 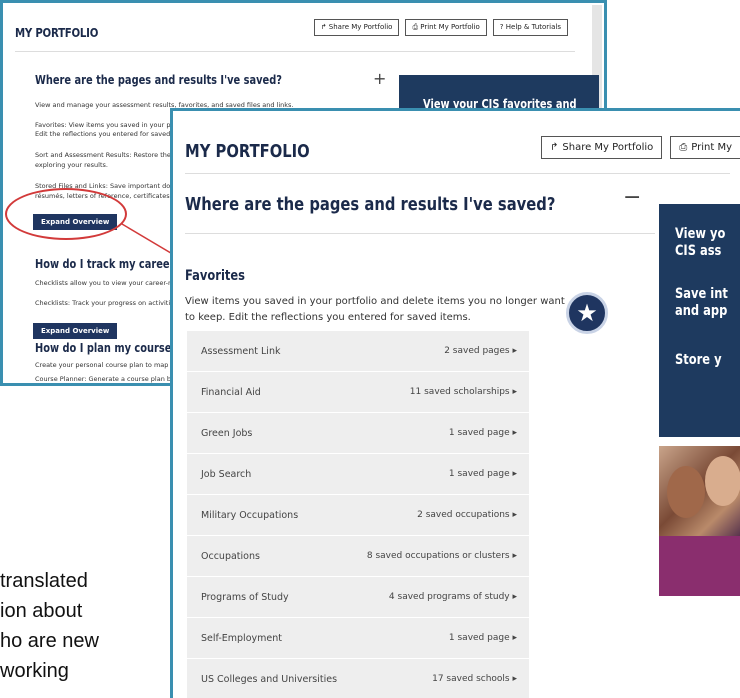 I want to click on cis-info-panel: View yo CIS ass Save int and app Store y, so click(x=699, y=320).